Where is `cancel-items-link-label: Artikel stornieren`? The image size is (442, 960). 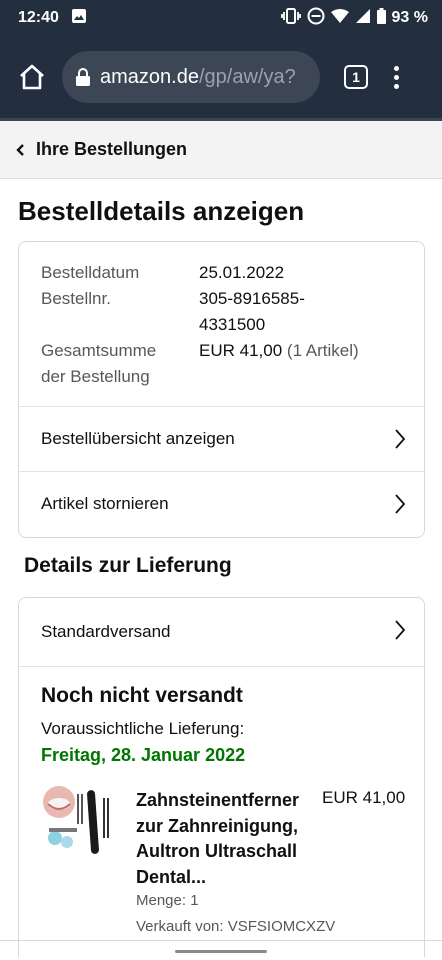 cancel-items-link-label: Artikel stornieren is located at coordinates (105, 503).